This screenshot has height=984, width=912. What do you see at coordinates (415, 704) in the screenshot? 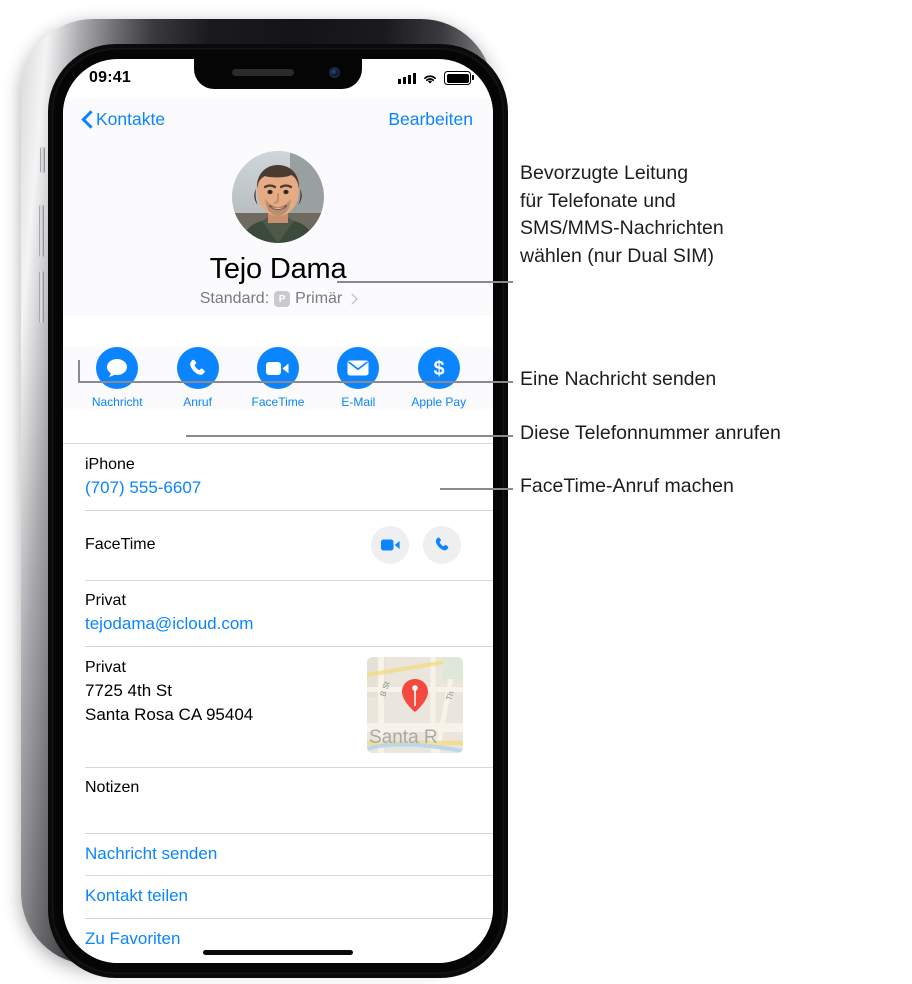
I see `map-thumbnail: B St Th Santa R` at bounding box center [415, 704].